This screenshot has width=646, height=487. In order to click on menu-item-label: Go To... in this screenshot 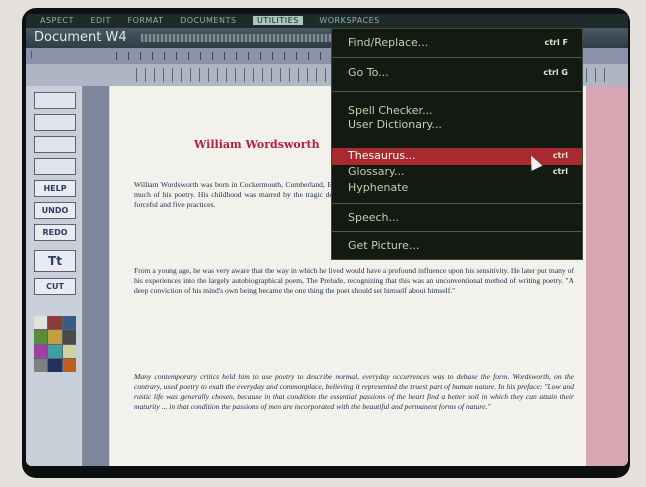, I will do `click(368, 72)`.